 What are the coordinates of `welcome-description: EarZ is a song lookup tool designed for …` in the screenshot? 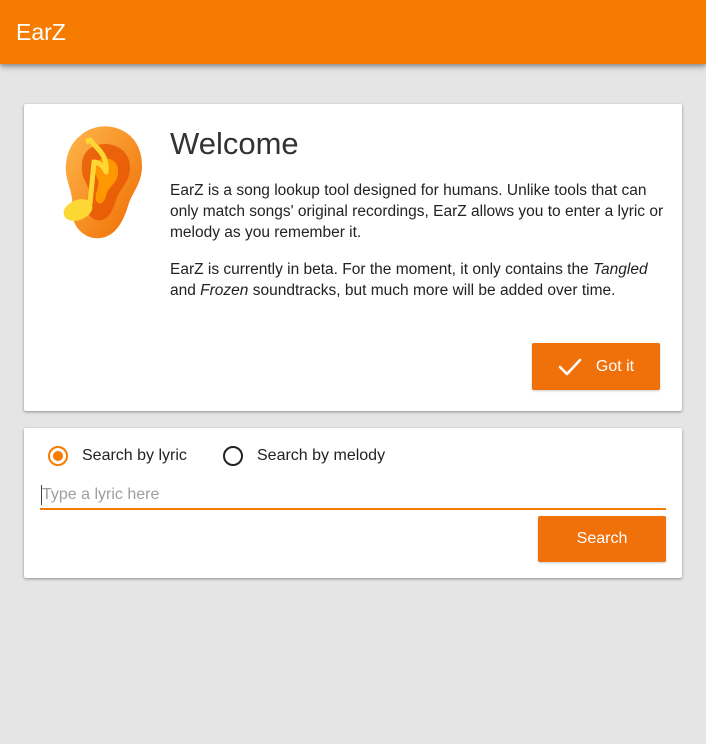 It's located at (417, 211).